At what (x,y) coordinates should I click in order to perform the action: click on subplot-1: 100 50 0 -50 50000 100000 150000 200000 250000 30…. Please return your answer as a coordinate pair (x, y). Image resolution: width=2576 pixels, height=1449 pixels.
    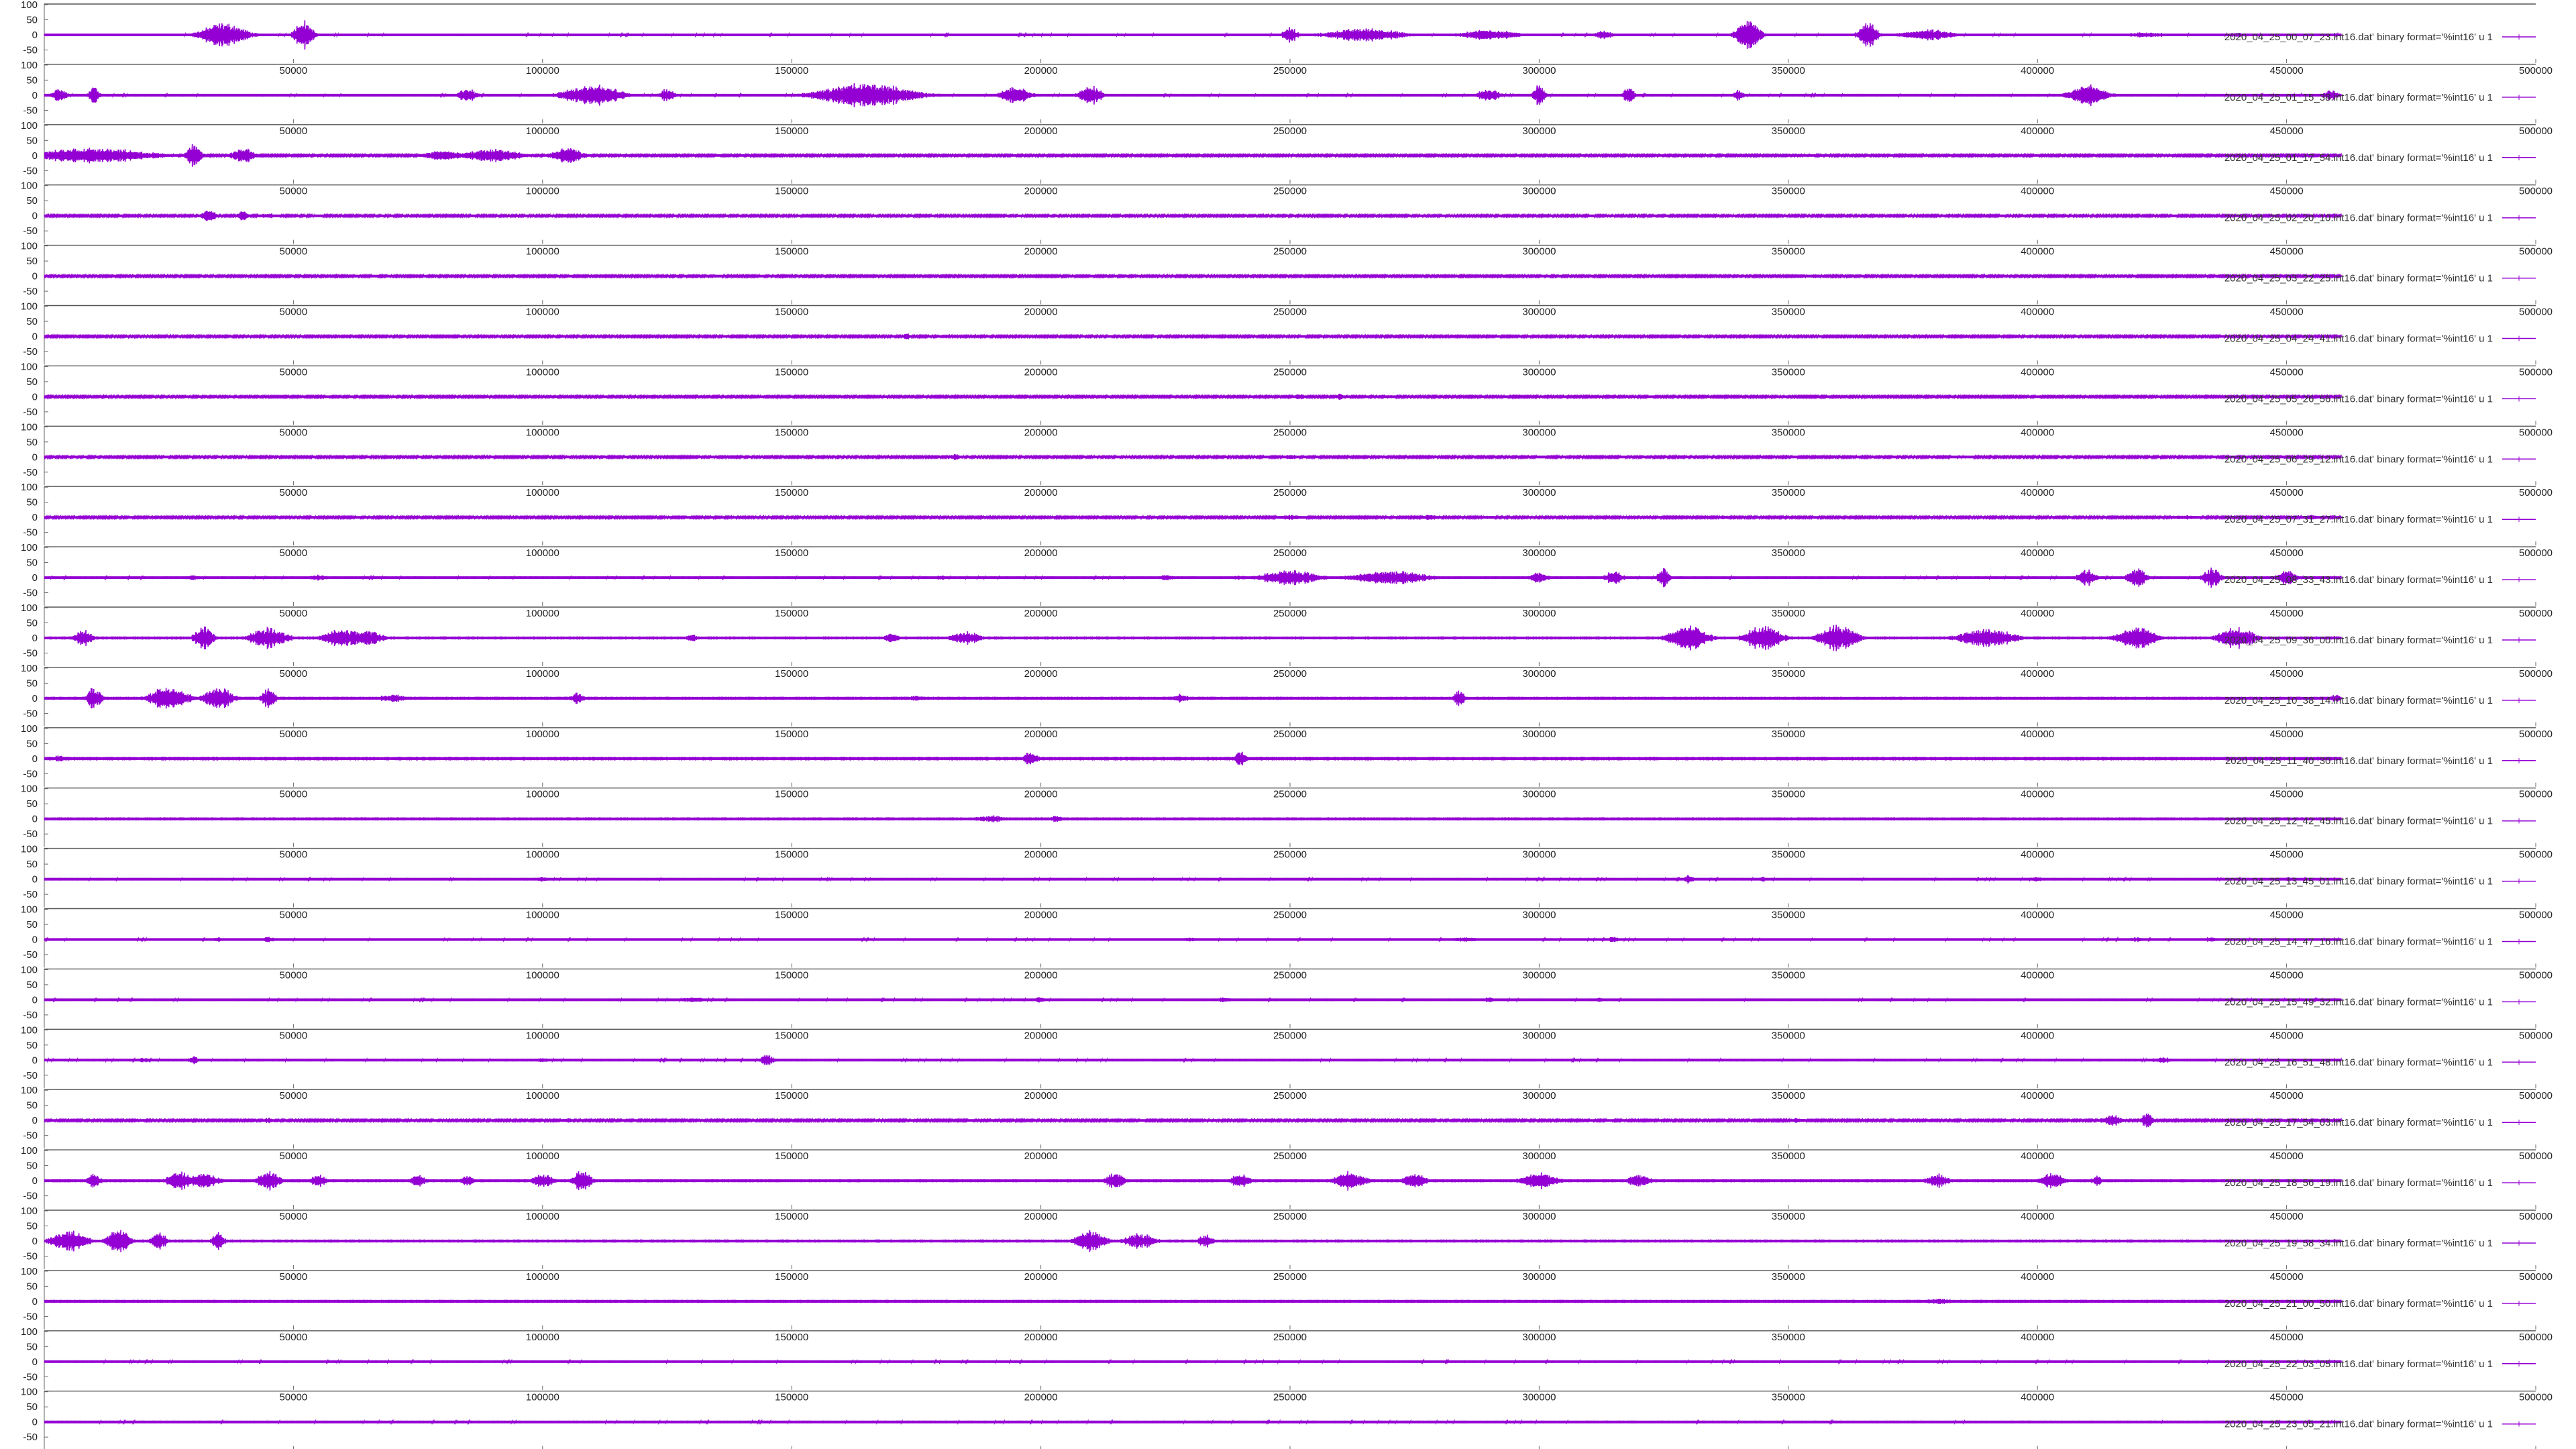
    Looking at the image, I should click on (1287, 38).